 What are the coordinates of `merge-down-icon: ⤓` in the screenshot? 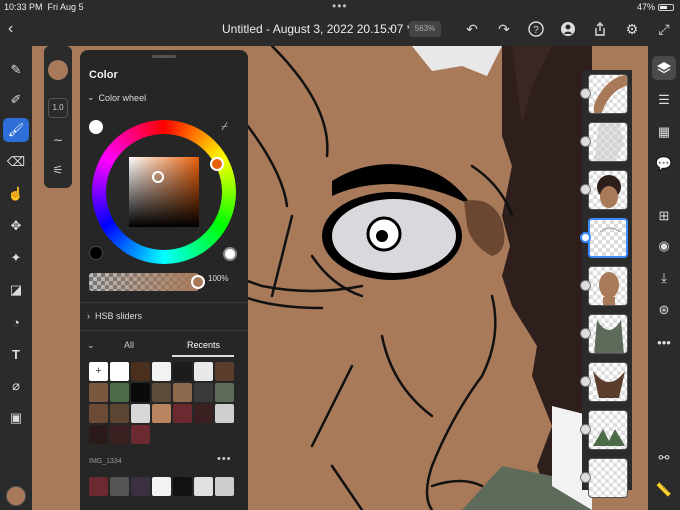 It's located at (664, 278).